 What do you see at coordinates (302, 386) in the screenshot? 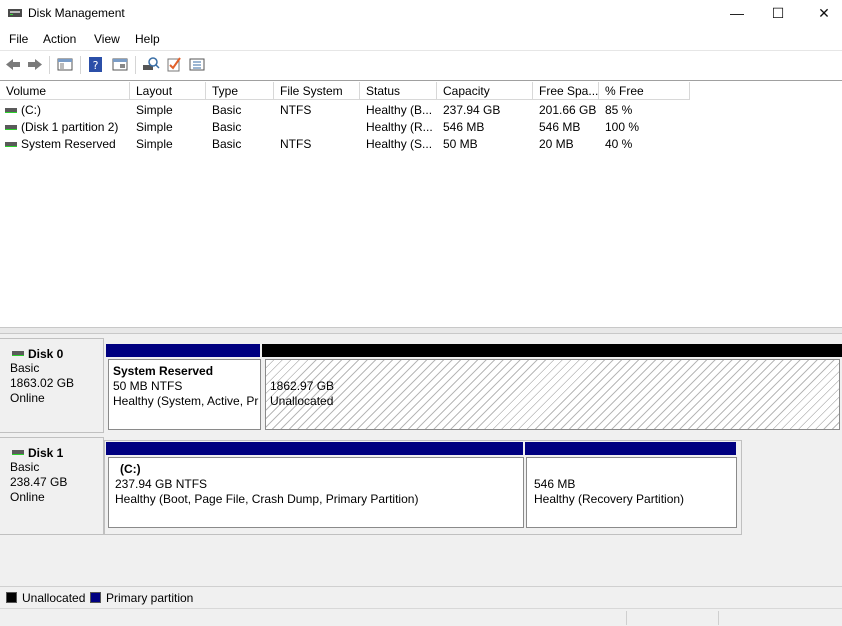
I see `partition-size: 1862.97 GB` at bounding box center [302, 386].